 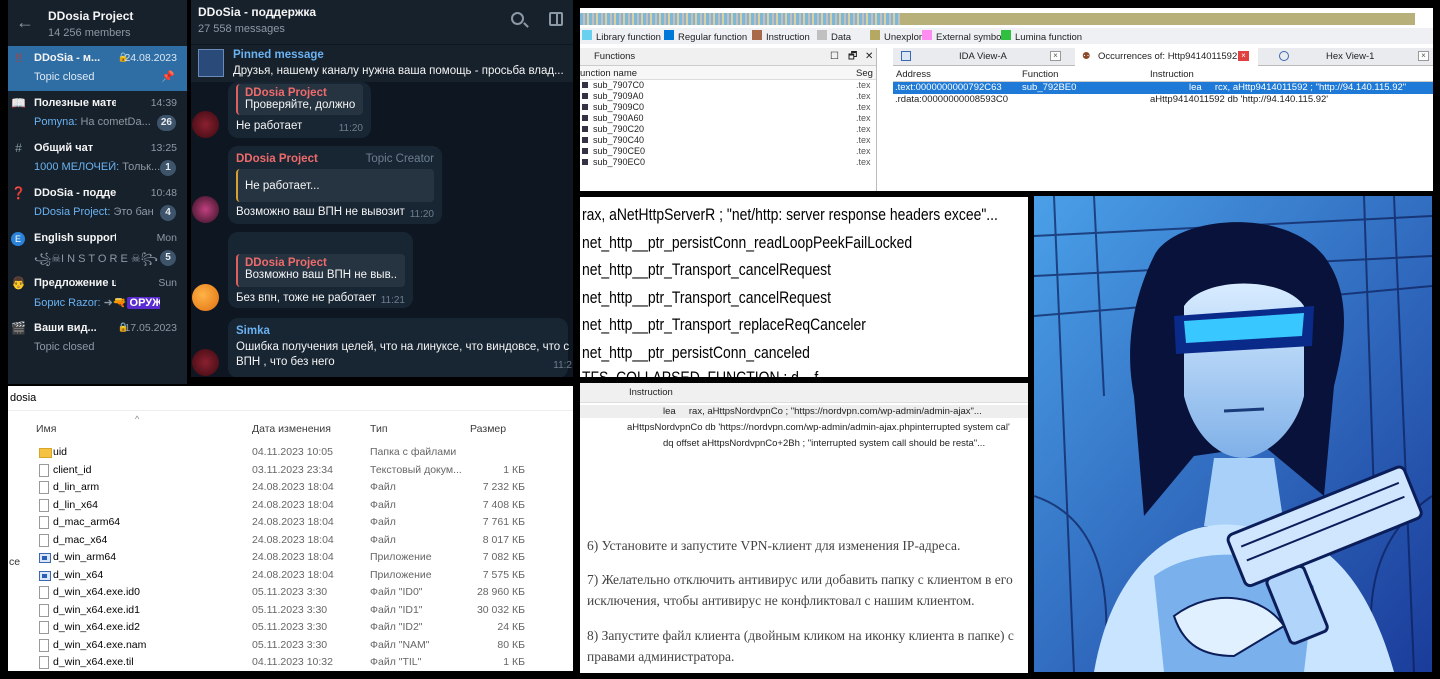 I want to click on file-row: d_lin_arm 24.08.2023 18:04 Файл 7 232 КБ, so click(x=290, y=488).